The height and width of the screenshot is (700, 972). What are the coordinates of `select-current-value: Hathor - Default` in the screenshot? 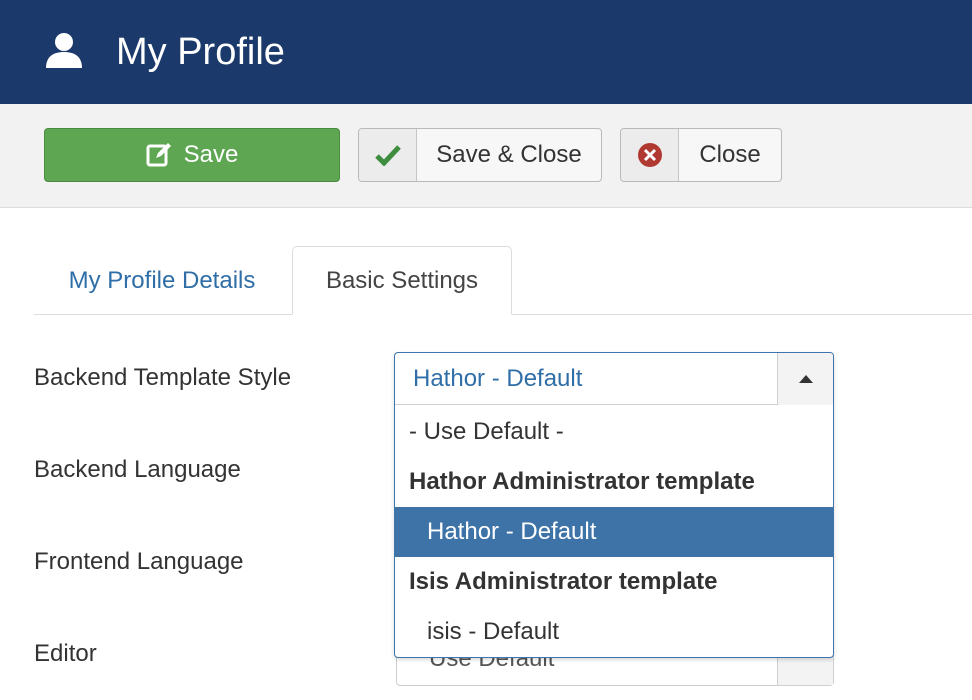 It's located at (498, 378).